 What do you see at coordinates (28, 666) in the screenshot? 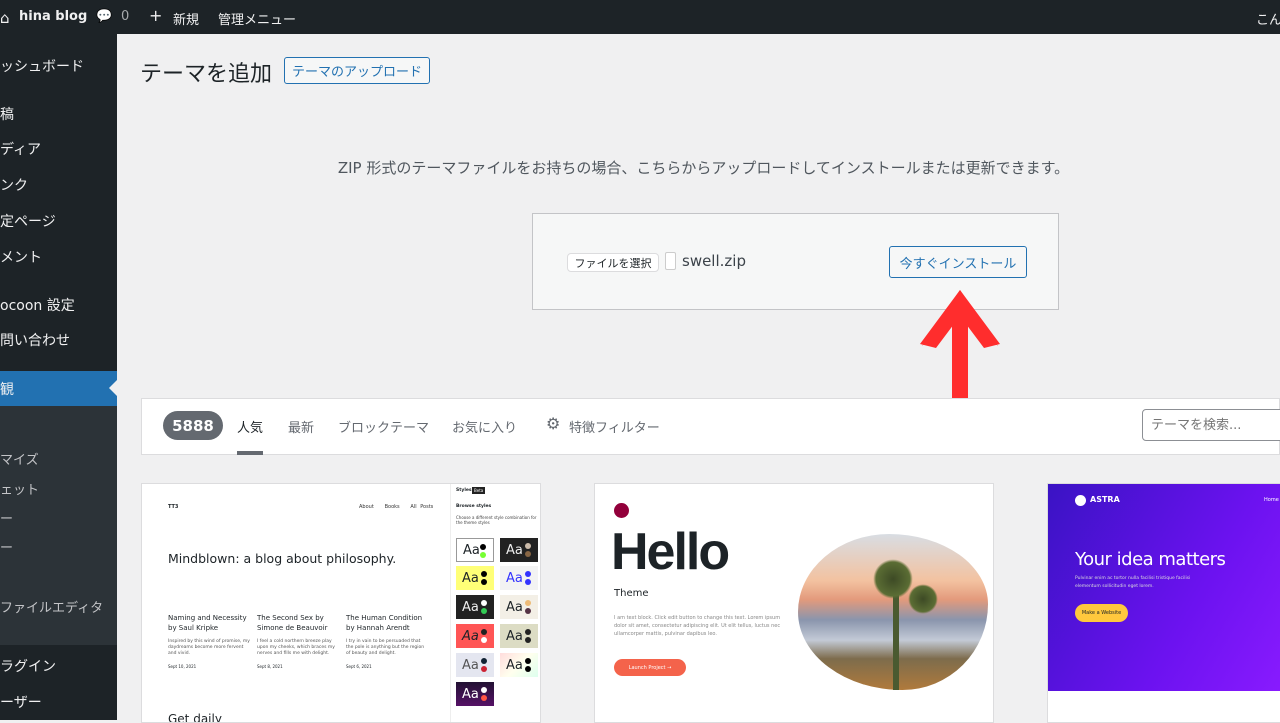
I see `sidebar-item-plugins: ラグイン` at bounding box center [28, 666].